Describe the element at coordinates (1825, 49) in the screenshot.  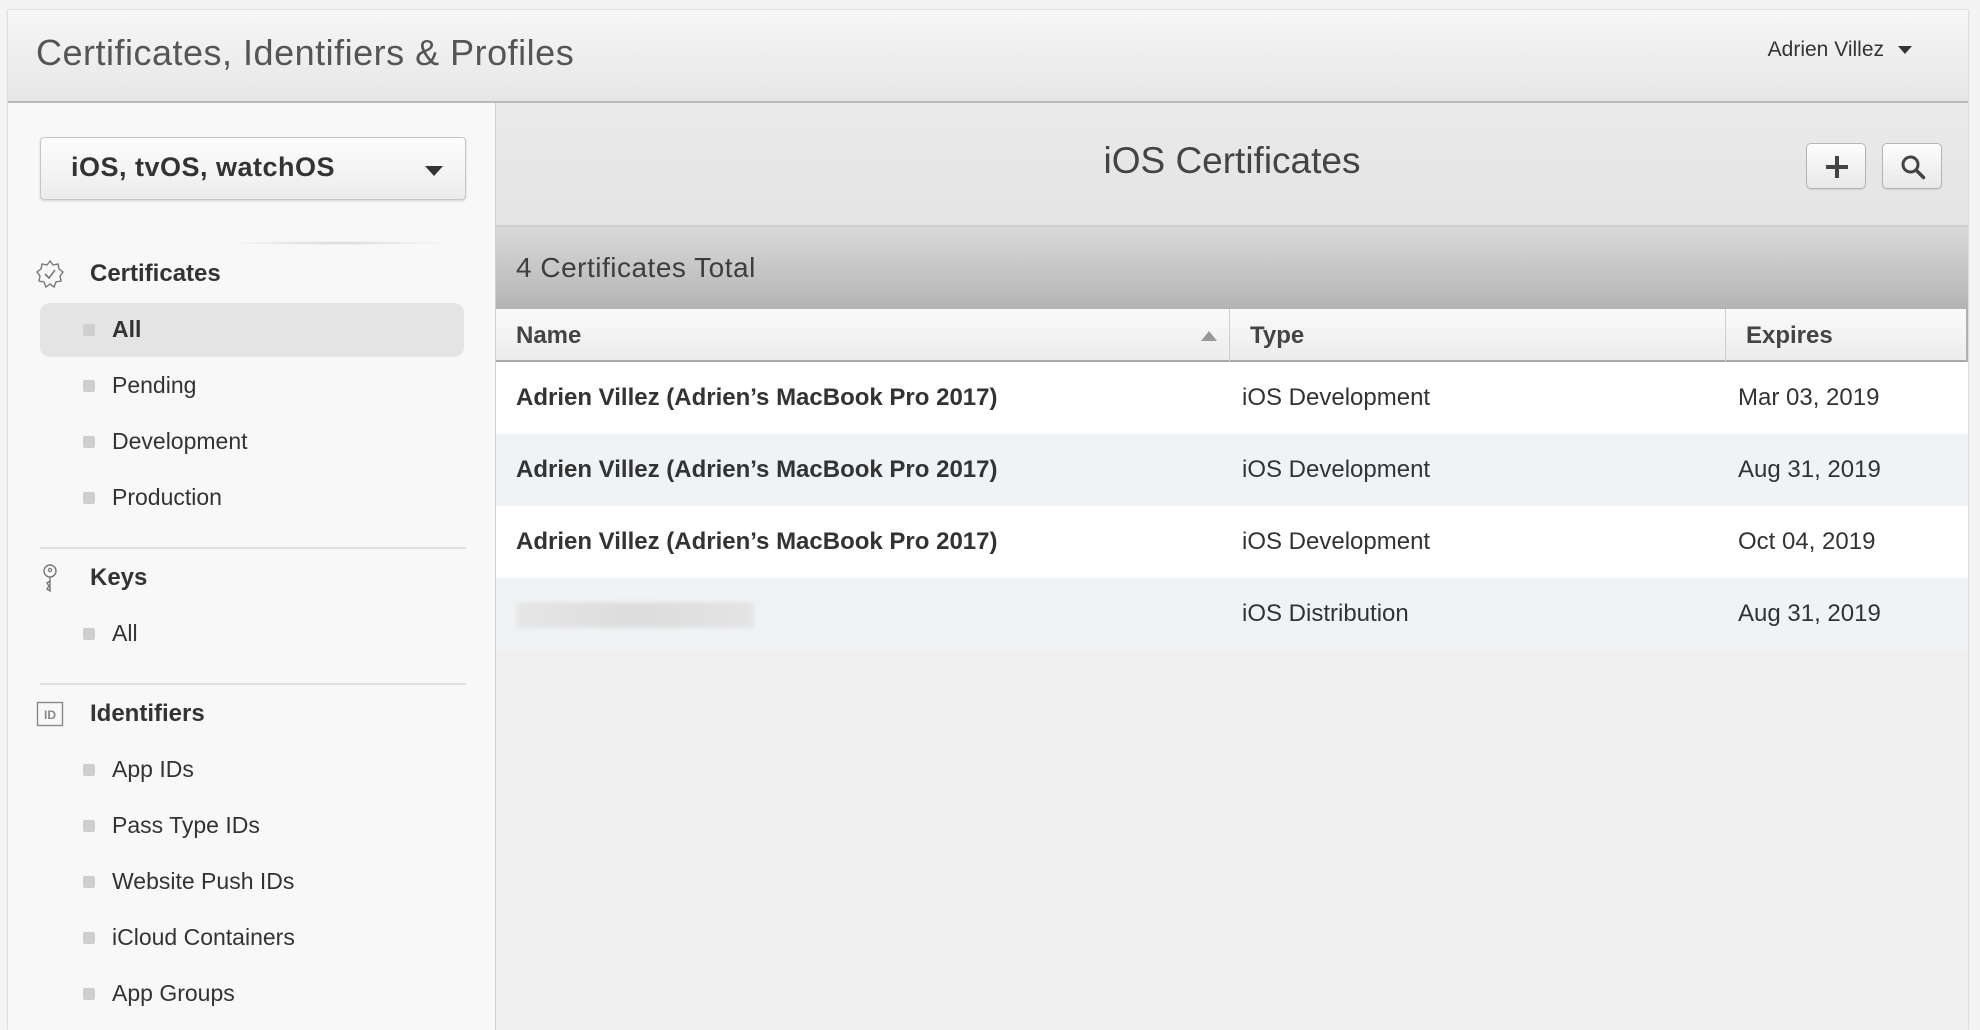
I see `user-name: Adrien Villez` at that location.